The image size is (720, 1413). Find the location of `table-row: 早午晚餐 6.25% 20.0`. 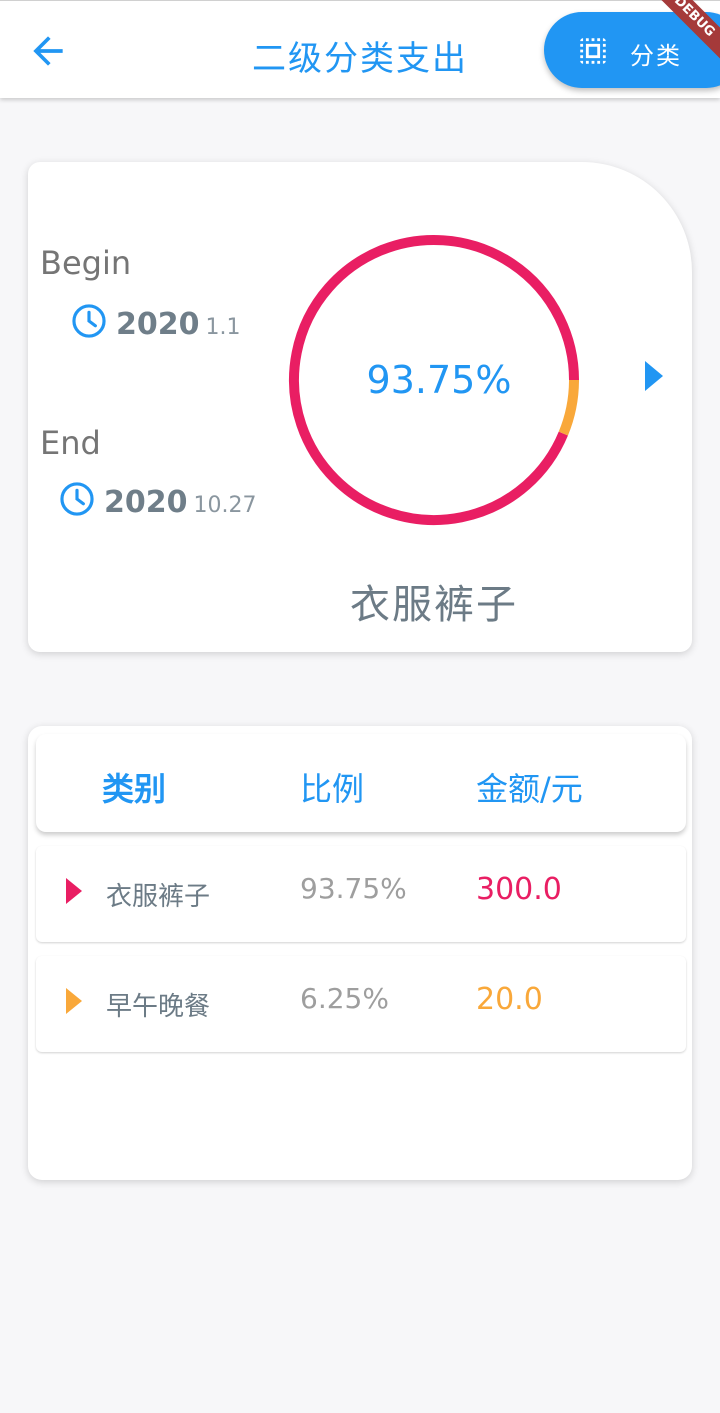

table-row: 早午晚餐 6.25% 20.0 is located at coordinates (361, 1004).